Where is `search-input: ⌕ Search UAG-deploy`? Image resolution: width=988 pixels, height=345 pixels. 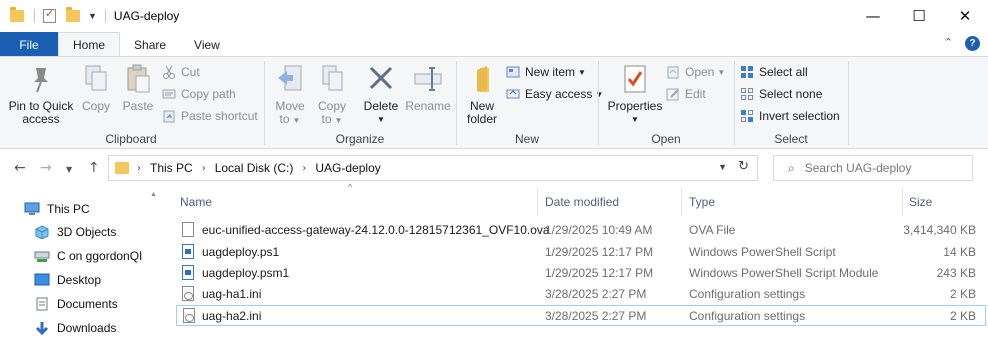 search-input: ⌕ Search UAG-deploy is located at coordinates (873, 168).